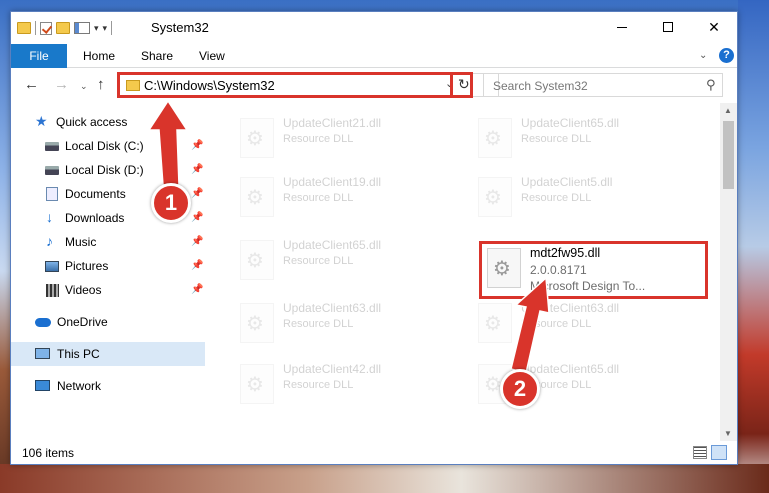 Image resolution: width=769 pixels, height=493 pixels. What do you see at coordinates (332, 182) in the screenshot?
I see `file-name: UpdateClient19.dll` at bounding box center [332, 182].